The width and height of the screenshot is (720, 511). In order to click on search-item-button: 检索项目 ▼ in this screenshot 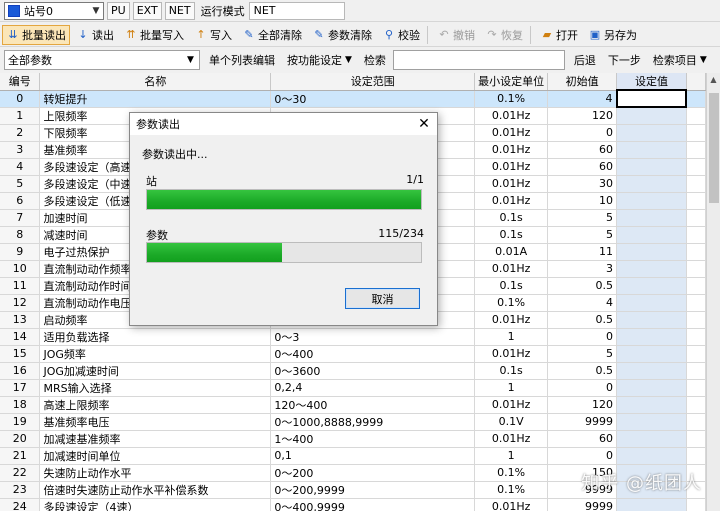, I will do `click(680, 60)`.